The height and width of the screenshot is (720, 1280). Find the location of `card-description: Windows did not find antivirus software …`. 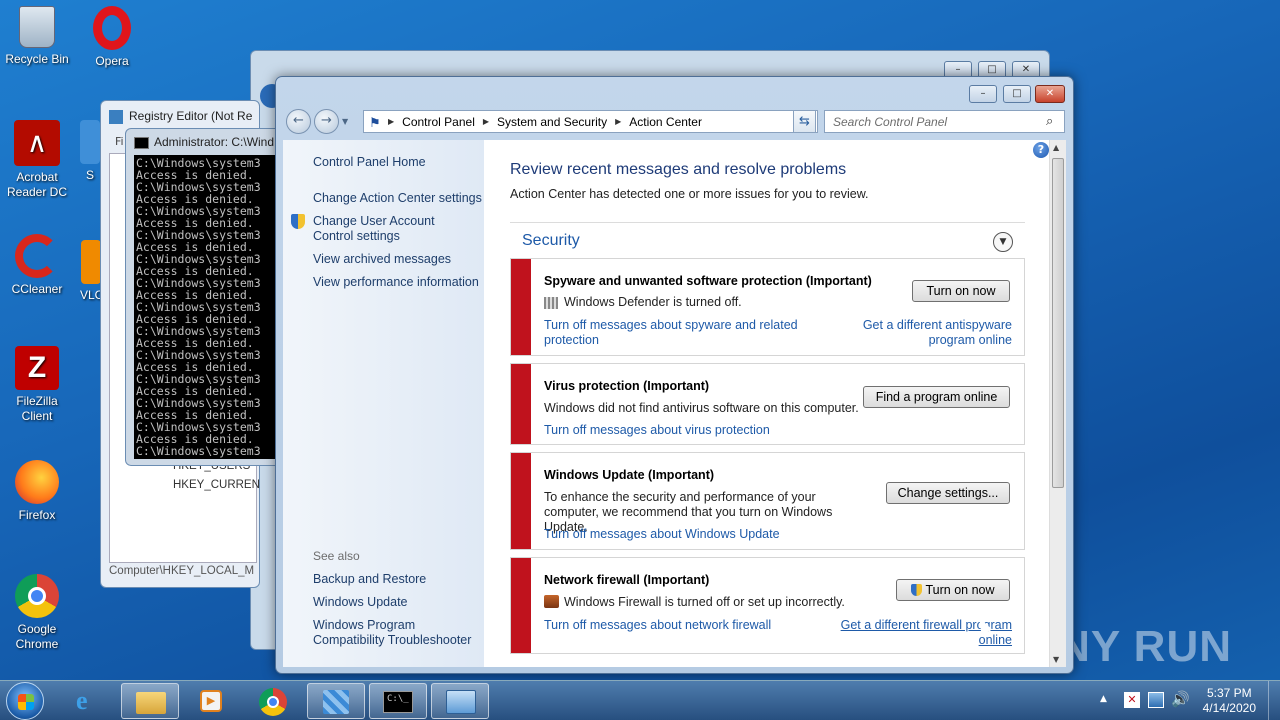

card-description: Windows did not find antivirus software … is located at coordinates (701, 408).